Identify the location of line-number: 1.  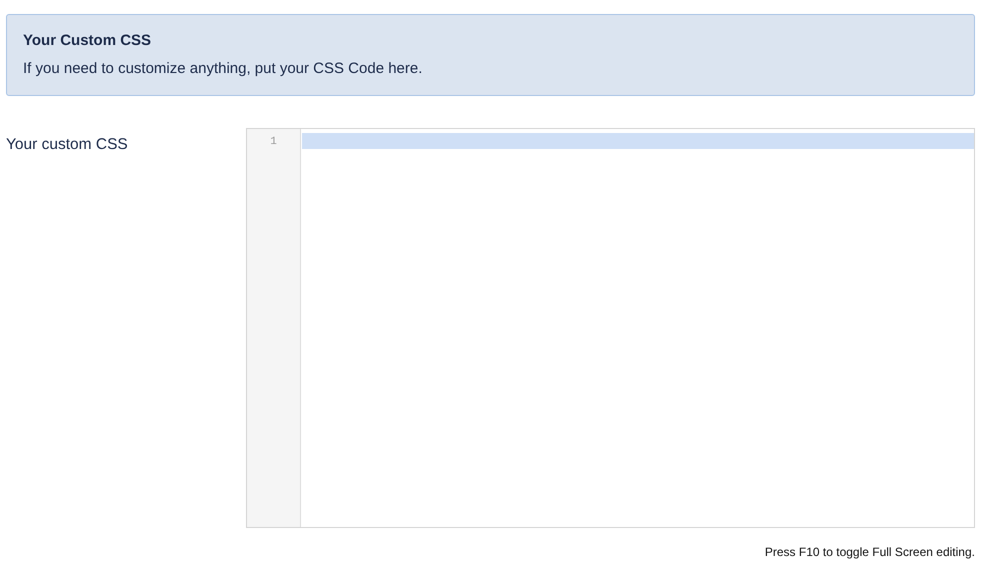
(273, 142).